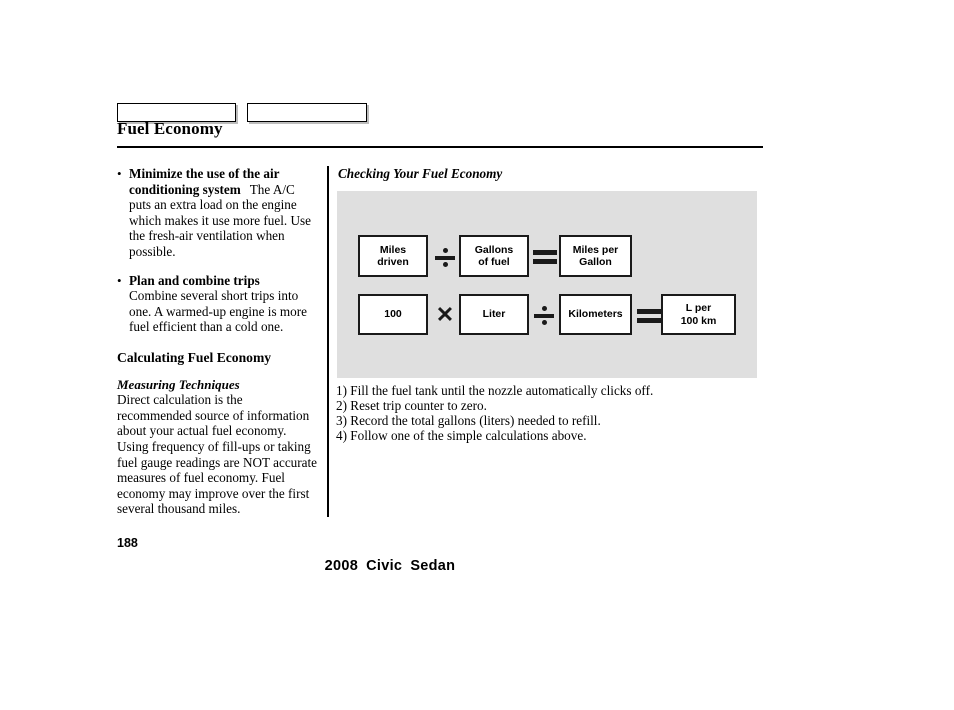 The image size is (954, 710). Describe the element at coordinates (170, 128) in the screenshot. I see `page-title: Fuel Economy` at that location.